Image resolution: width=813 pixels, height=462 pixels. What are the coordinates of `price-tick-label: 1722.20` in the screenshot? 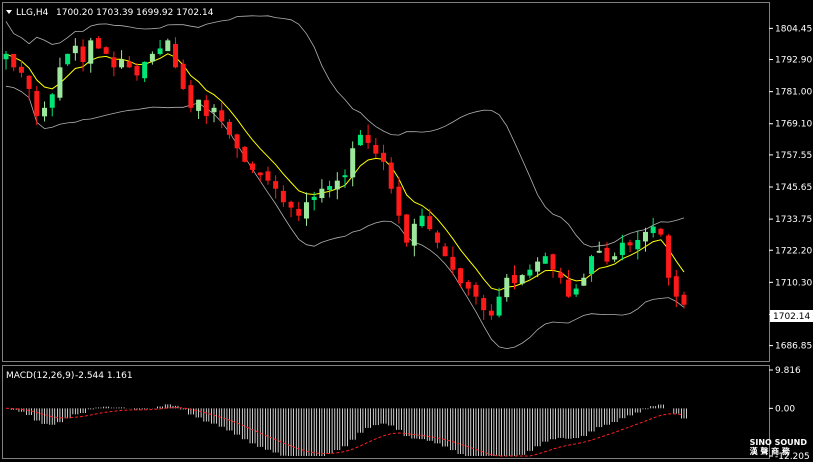 It's located at (793, 251).